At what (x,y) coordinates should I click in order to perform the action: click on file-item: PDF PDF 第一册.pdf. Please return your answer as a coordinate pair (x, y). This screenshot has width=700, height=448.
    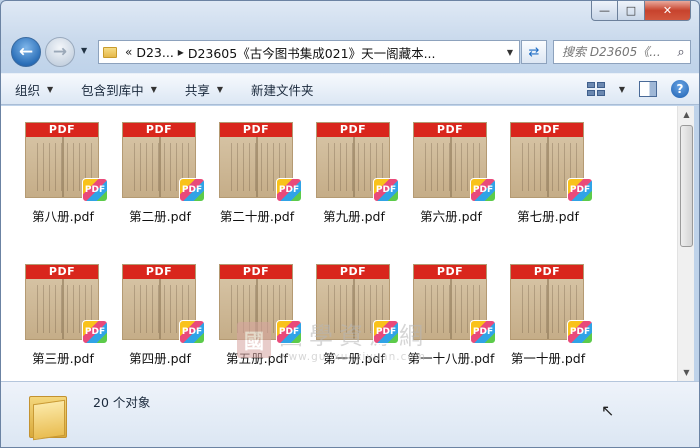
    Looking at the image, I should click on (354, 315).